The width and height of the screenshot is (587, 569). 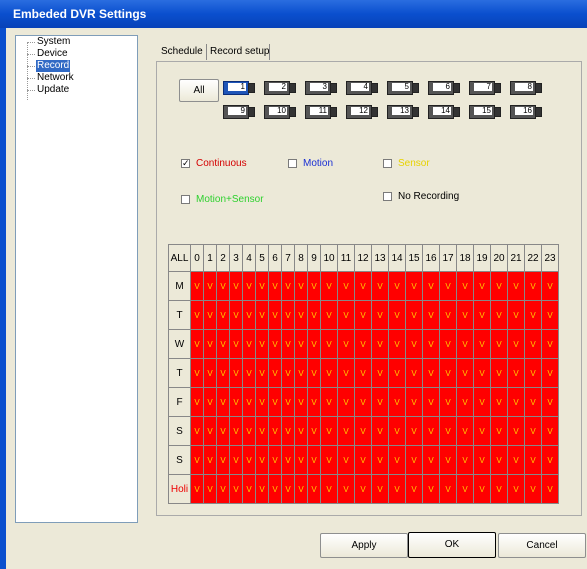 What do you see at coordinates (301, 258) in the screenshot?
I see `hour-header: 8` at bounding box center [301, 258].